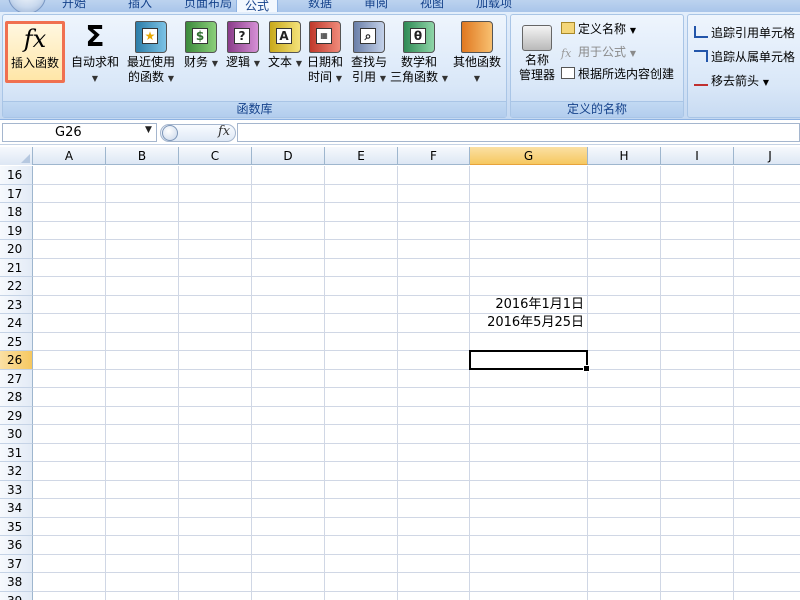 The width and height of the screenshot is (800, 600). I want to click on cell-j20, so click(767, 249).